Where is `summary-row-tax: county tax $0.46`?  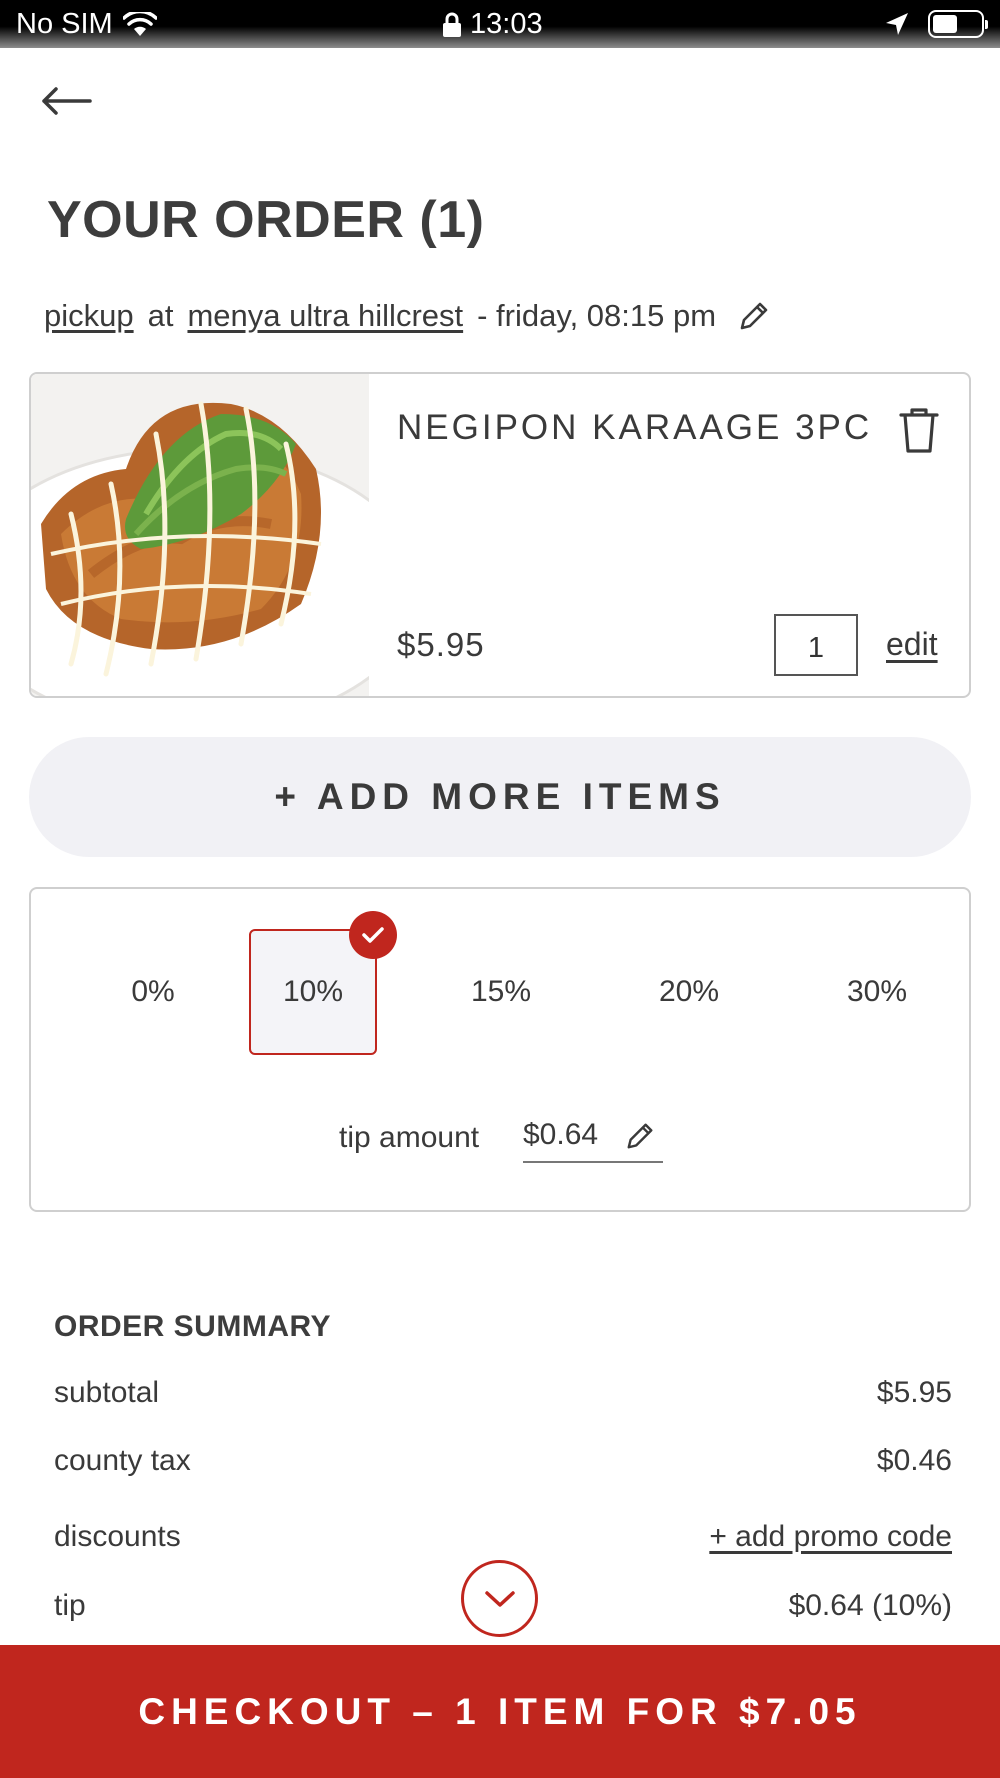 summary-row-tax: county tax $0.46 is located at coordinates (503, 1461).